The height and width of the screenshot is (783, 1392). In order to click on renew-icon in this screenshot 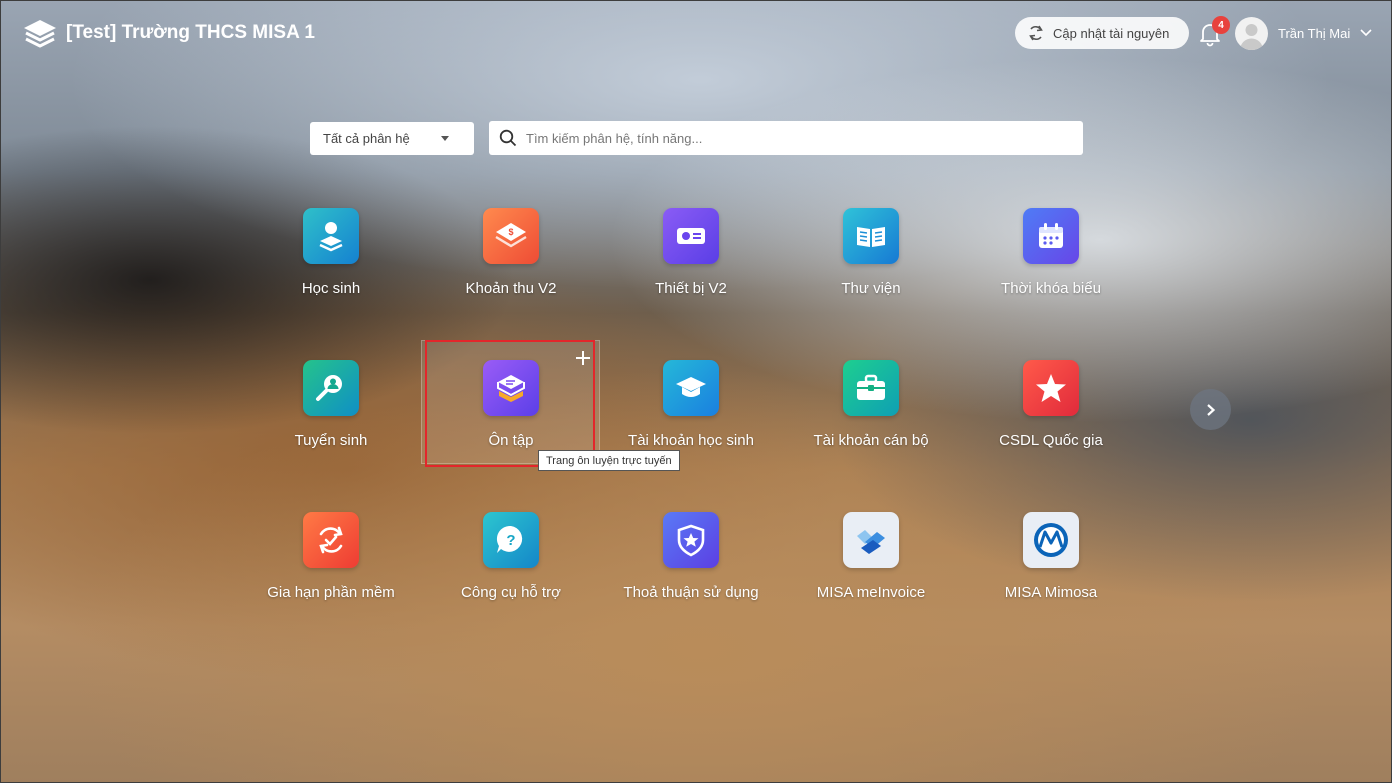, I will do `click(331, 540)`.